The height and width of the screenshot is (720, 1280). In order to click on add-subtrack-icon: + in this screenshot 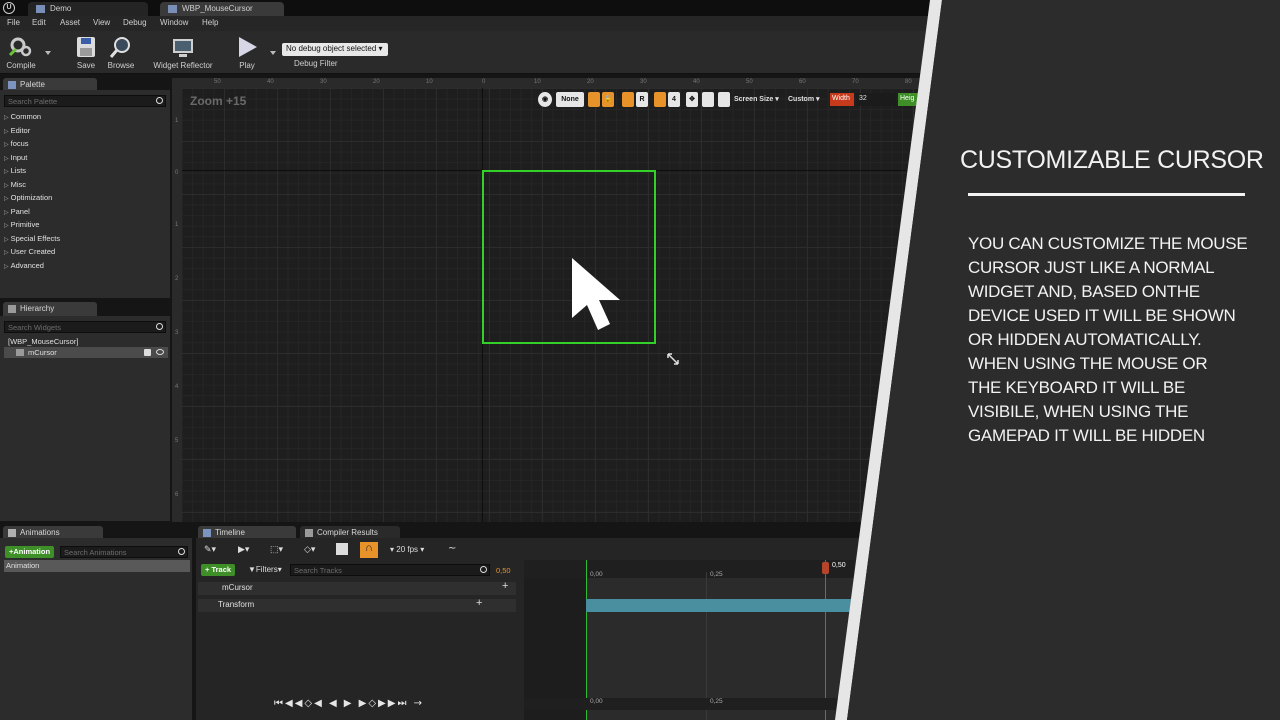, I will do `click(505, 586)`.